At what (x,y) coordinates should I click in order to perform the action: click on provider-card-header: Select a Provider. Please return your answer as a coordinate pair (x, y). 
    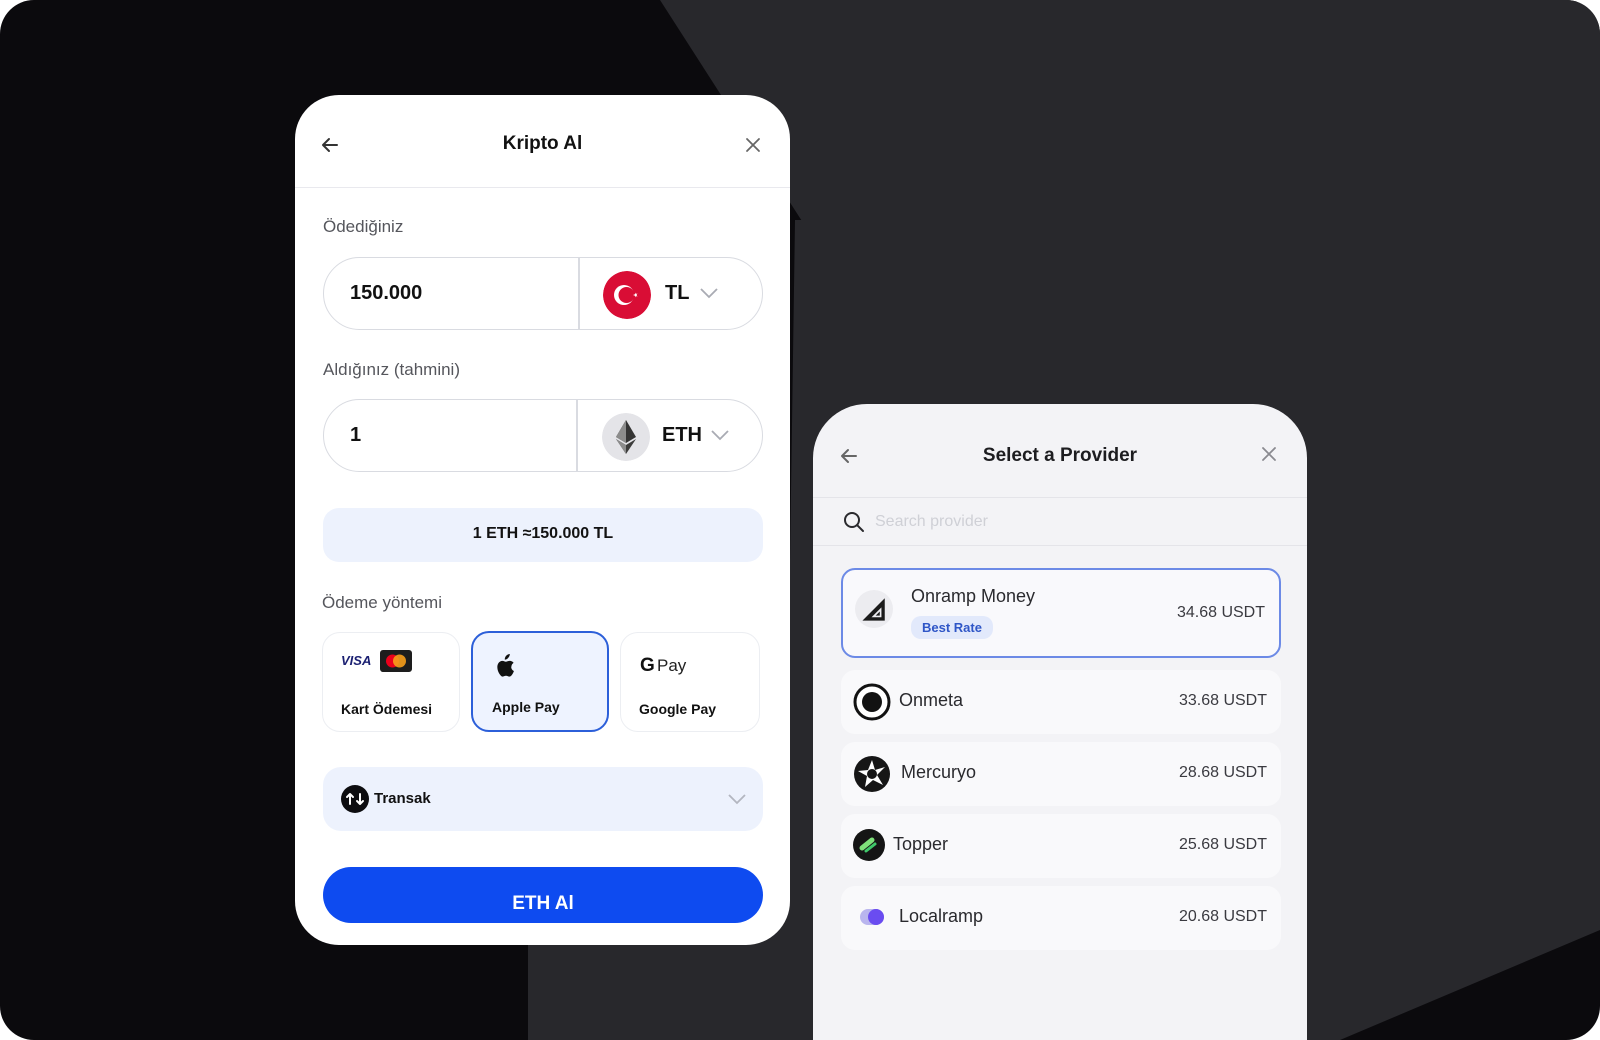
    Looking at the image, I should click on (1060, 451).